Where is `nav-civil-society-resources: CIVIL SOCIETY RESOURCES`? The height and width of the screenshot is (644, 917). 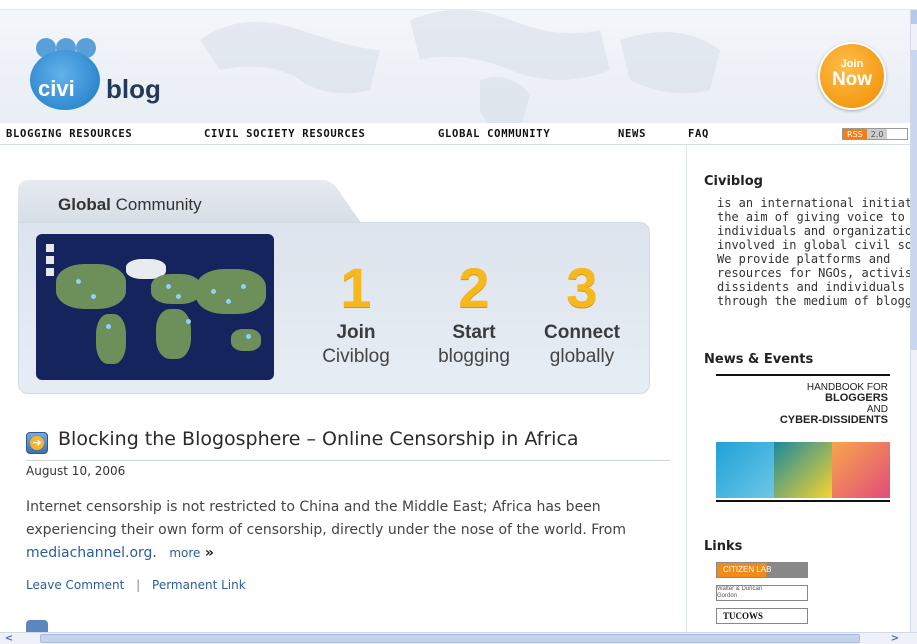 nav-civil-society-resources: CIVIL SOCIETY RESOURCES is located at coordinates (285, 134).